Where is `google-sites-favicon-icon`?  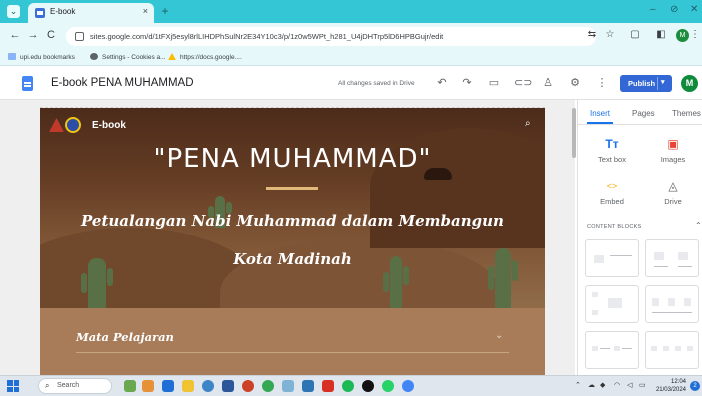
google-sites-favicon-icon is located at coordinates (40, 13).